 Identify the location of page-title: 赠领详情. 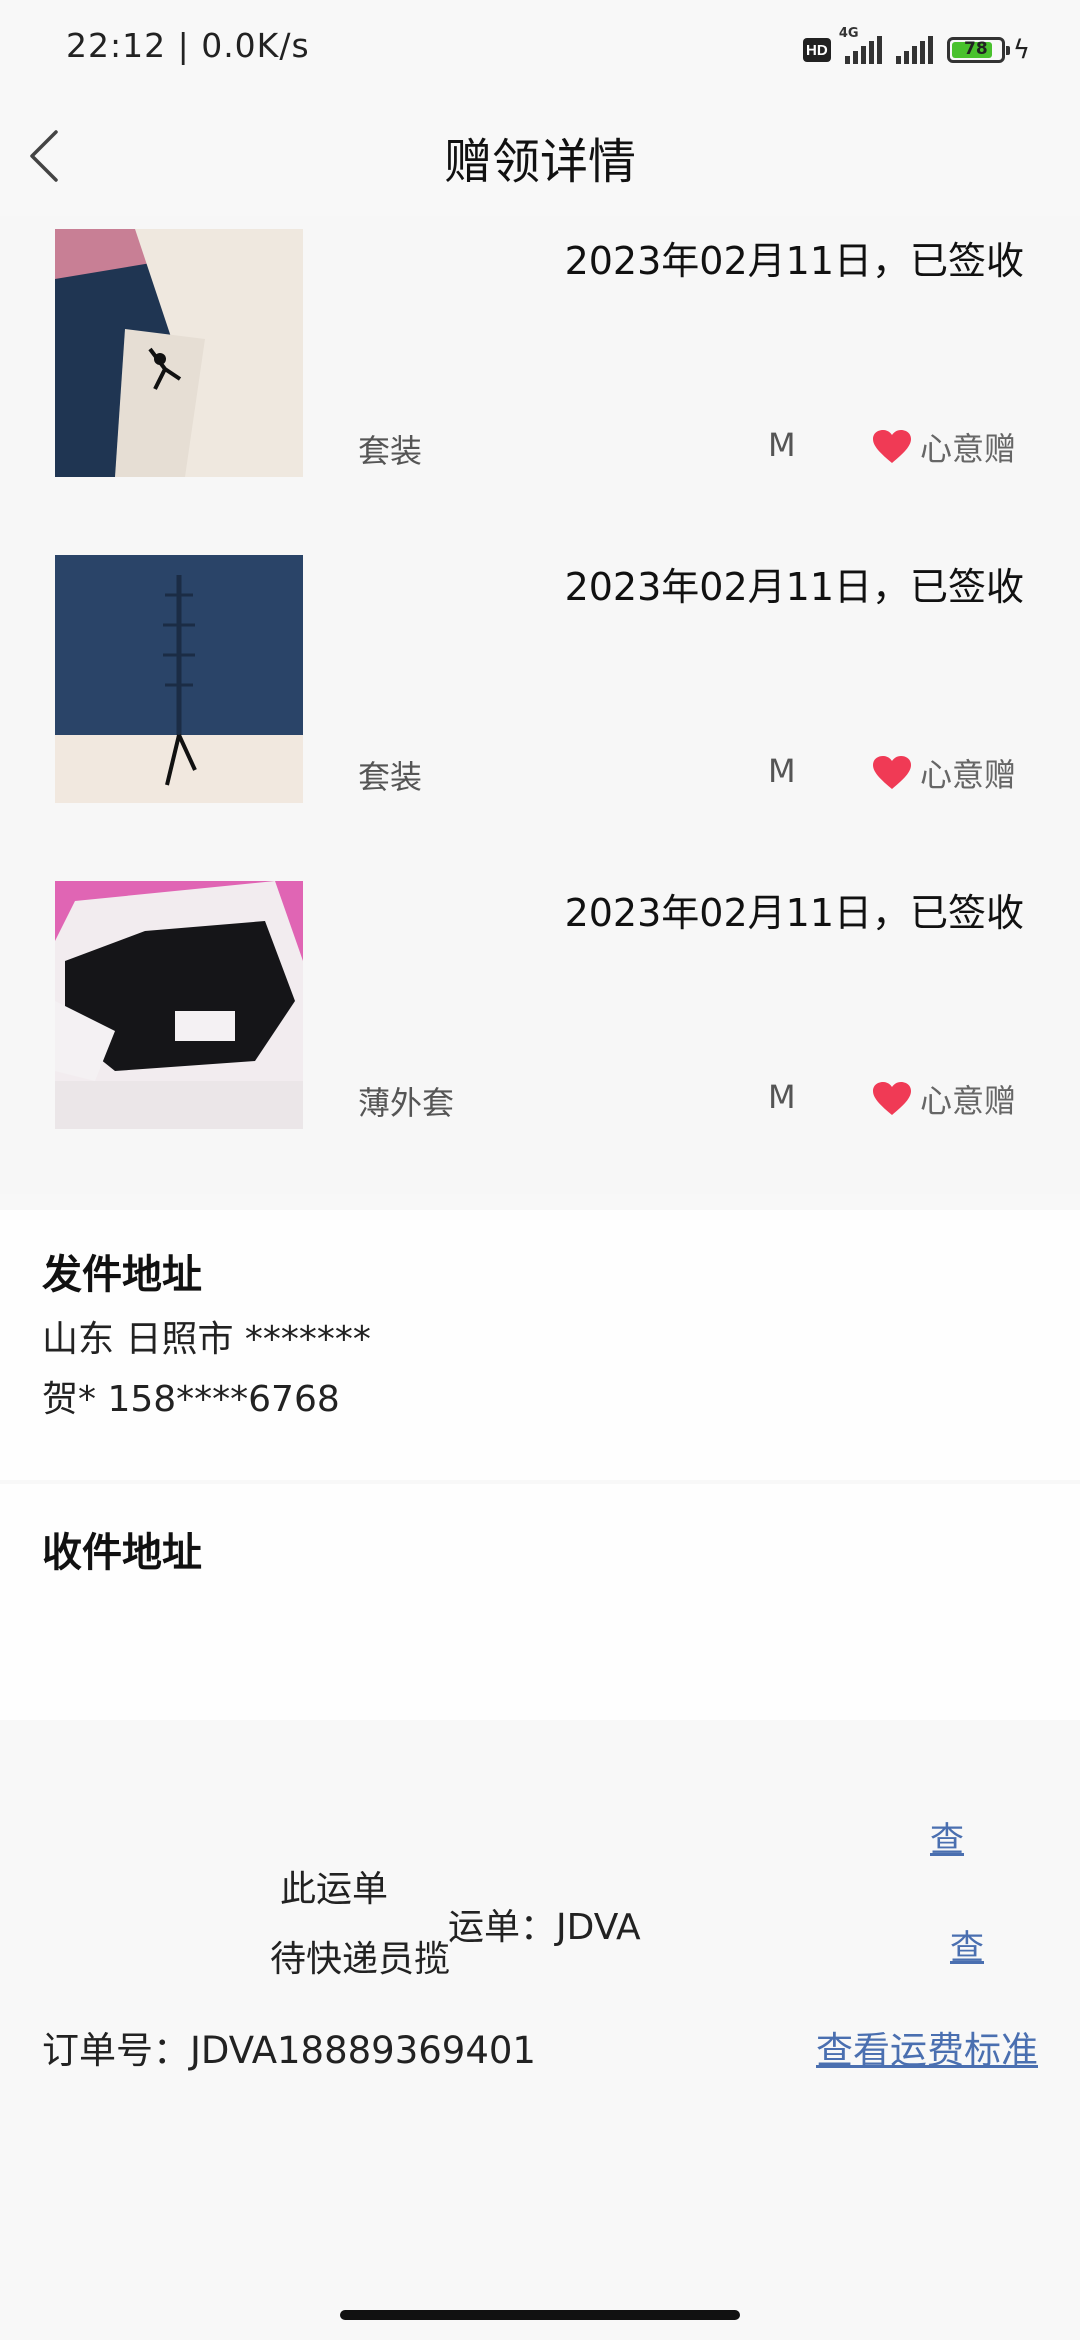
(539, 162).